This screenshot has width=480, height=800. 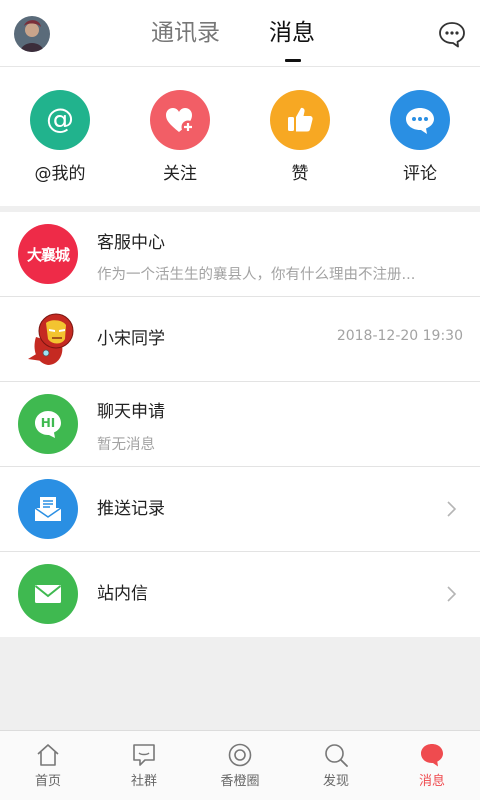 I want to click on chat-request-icon: HI, so click(x=48, y=424).